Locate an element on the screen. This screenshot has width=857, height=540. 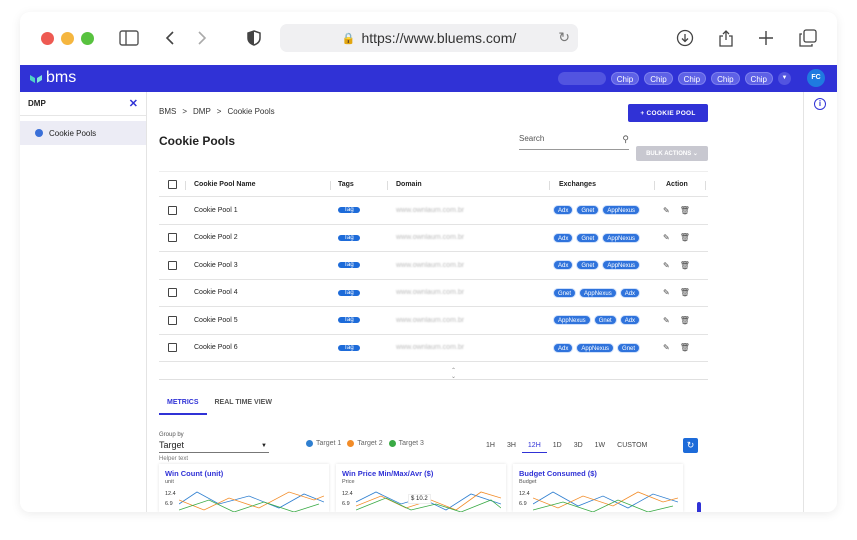
range-1d: 1D is located at coordinates (557, 447).